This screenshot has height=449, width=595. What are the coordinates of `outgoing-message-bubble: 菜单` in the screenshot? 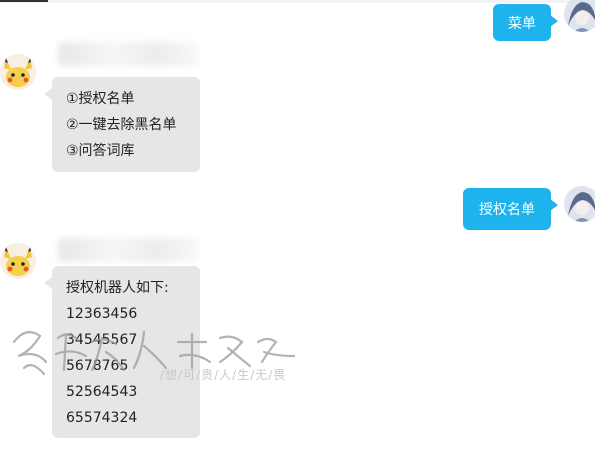 It's located at (525, 22).